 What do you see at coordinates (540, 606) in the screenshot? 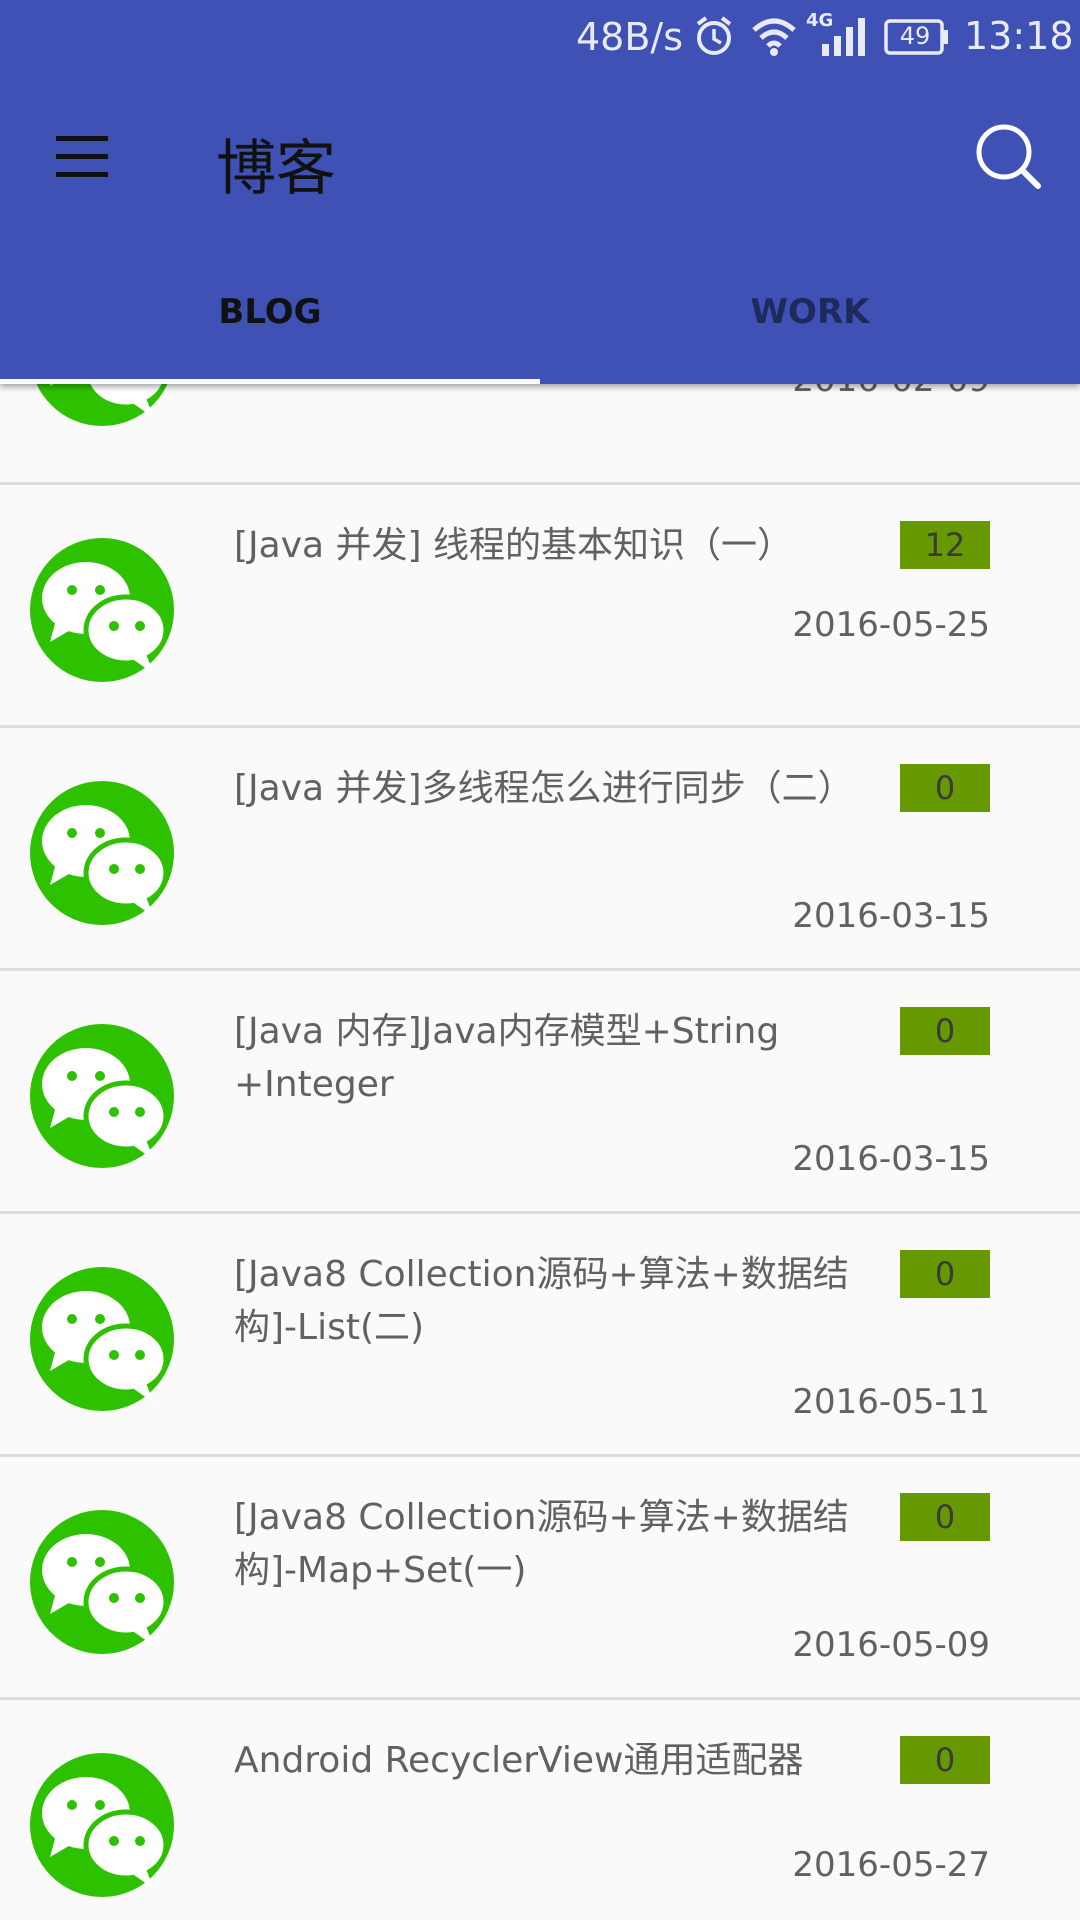
I see `list-item: [Java 并发] 线程的基本知识（一） 12 2016-05-25` at bounding box center [540, 606].